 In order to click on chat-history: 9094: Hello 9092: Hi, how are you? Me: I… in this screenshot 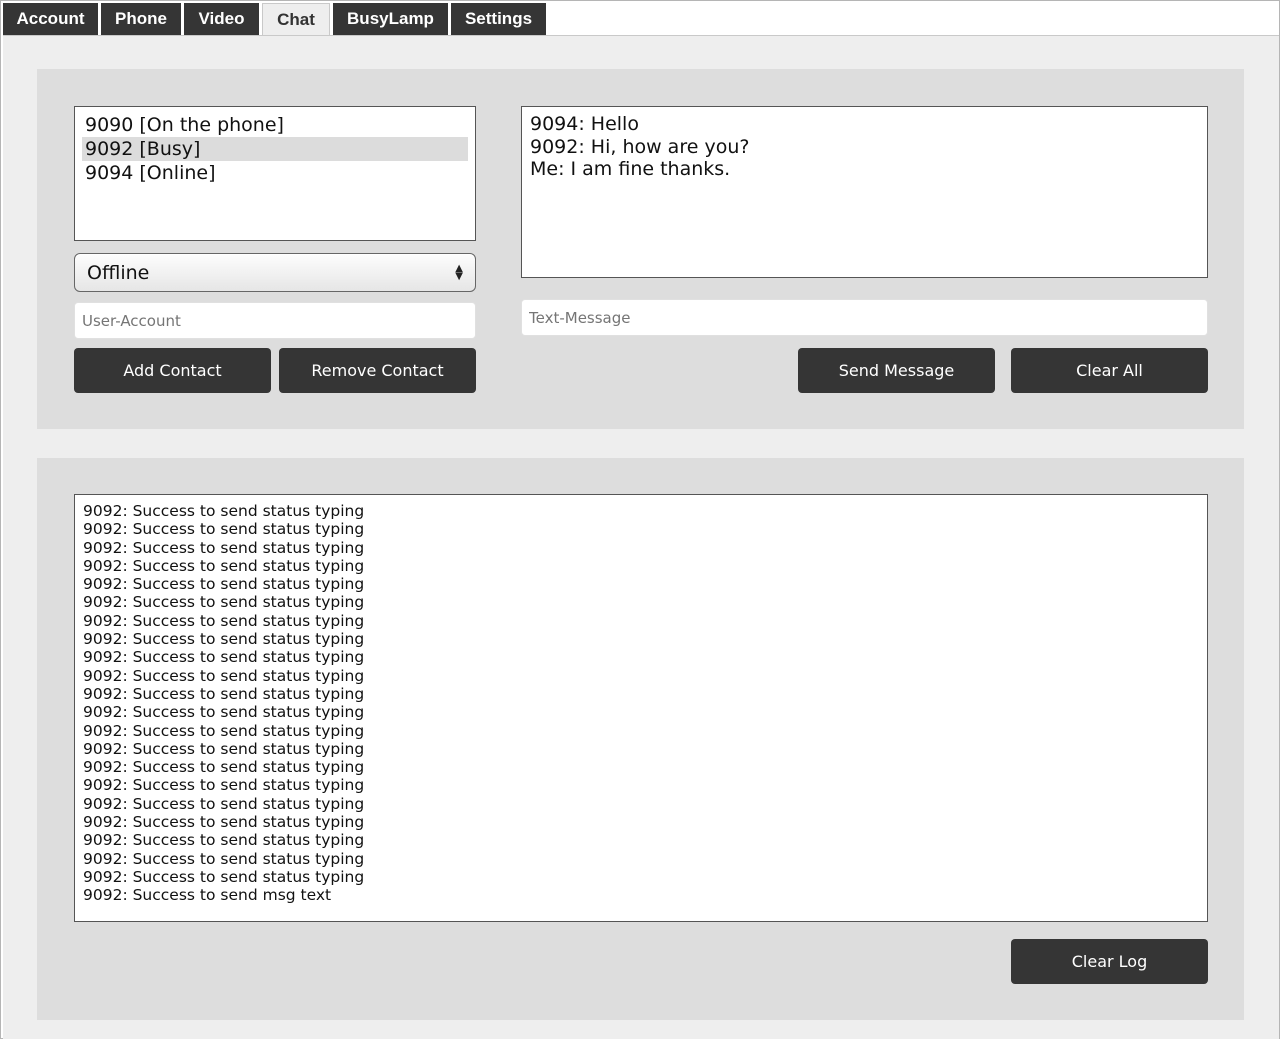, I will do `click(864, 192)`.